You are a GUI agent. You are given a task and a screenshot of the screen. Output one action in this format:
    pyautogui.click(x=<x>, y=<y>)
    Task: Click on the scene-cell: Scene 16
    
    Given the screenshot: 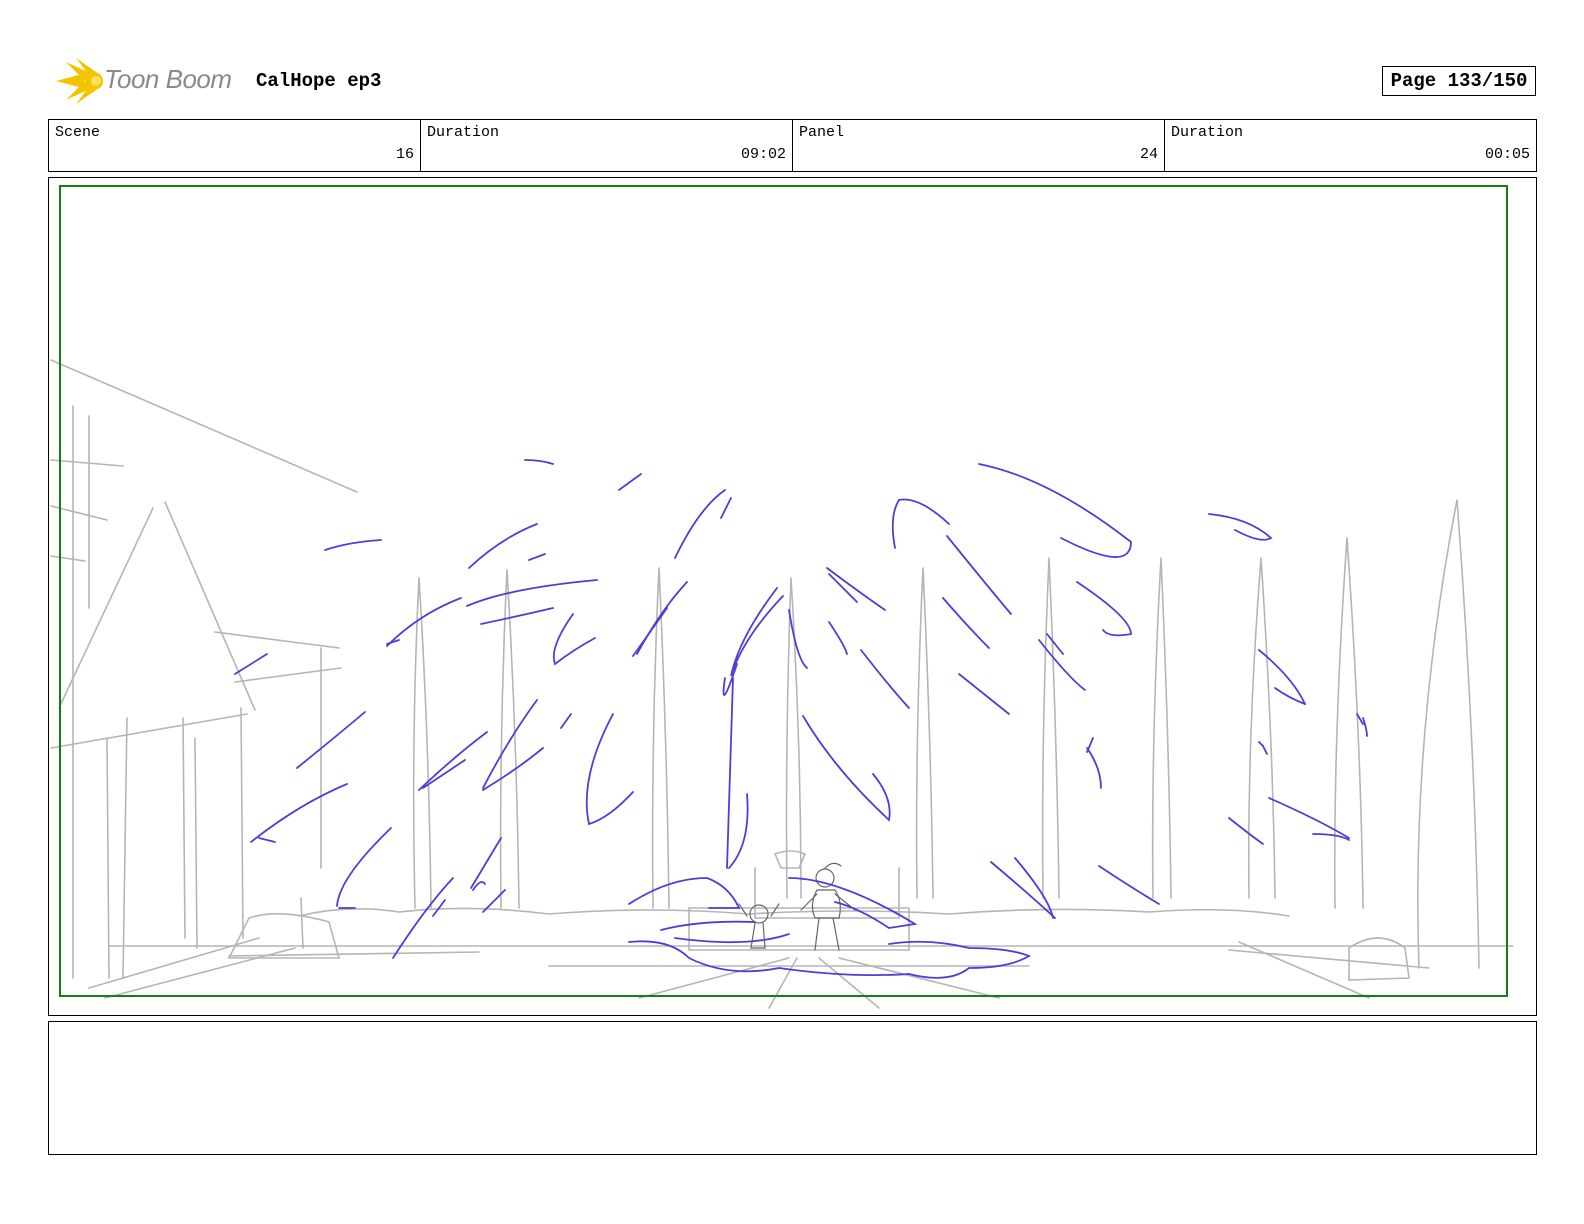 What is the action you would take?
    pyautogui.click(x=235, y=145)
    